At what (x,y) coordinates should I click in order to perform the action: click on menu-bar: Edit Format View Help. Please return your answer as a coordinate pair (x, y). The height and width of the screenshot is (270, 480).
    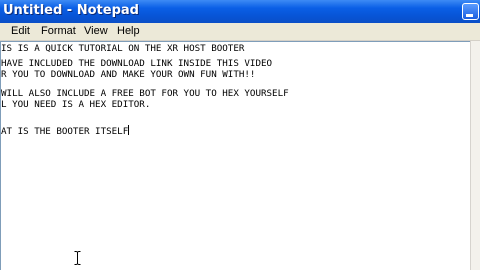
    Looking at the image, I should click on (240, 32).